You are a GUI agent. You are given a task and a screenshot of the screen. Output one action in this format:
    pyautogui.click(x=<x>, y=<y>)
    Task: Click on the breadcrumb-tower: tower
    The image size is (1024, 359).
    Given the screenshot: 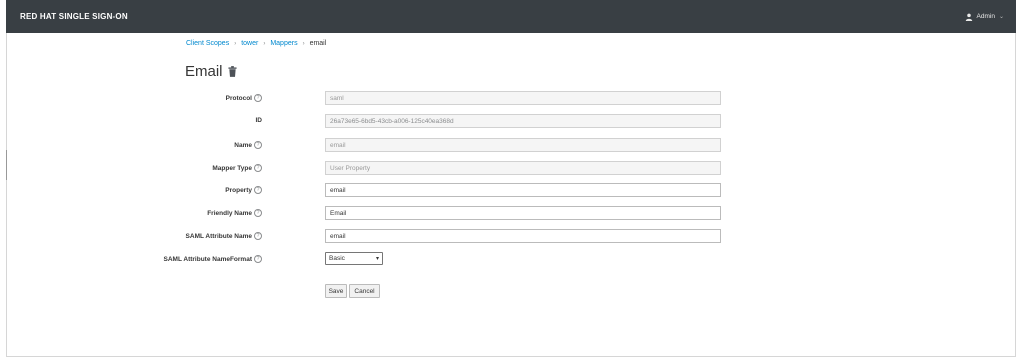 What is the action you would take?
    pyautogui.click(x=249, y=43)
    